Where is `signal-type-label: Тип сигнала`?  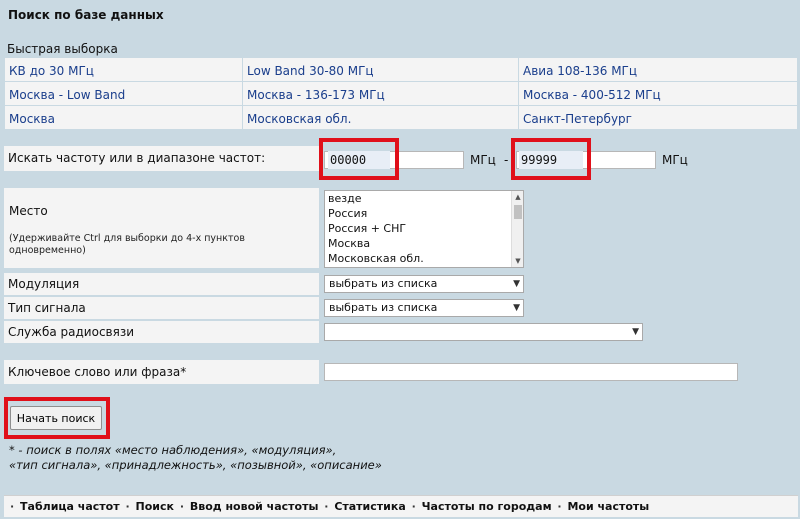 signal-type-label: Тип сигнала is located at coordinates (161, 308).